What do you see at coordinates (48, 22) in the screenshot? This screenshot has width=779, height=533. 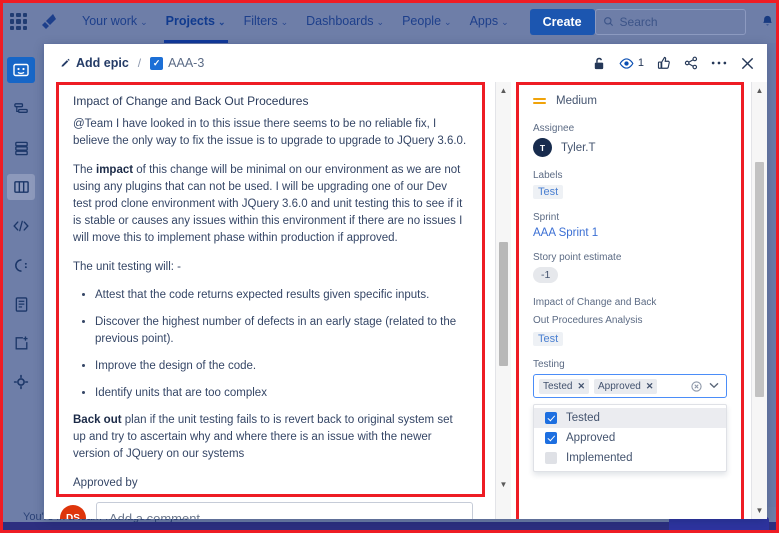 I see `jira-logo-icon` at bounding box center [48, 22].